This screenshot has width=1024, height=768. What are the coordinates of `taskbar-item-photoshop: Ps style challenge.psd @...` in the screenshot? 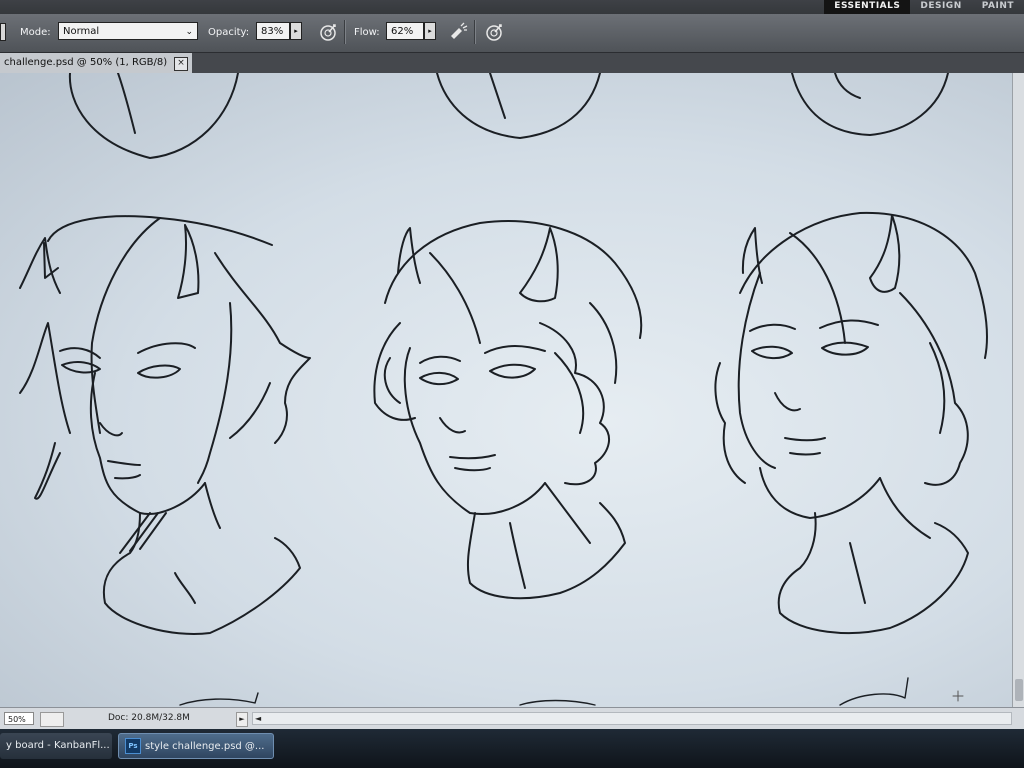 It's located at (196, 746).